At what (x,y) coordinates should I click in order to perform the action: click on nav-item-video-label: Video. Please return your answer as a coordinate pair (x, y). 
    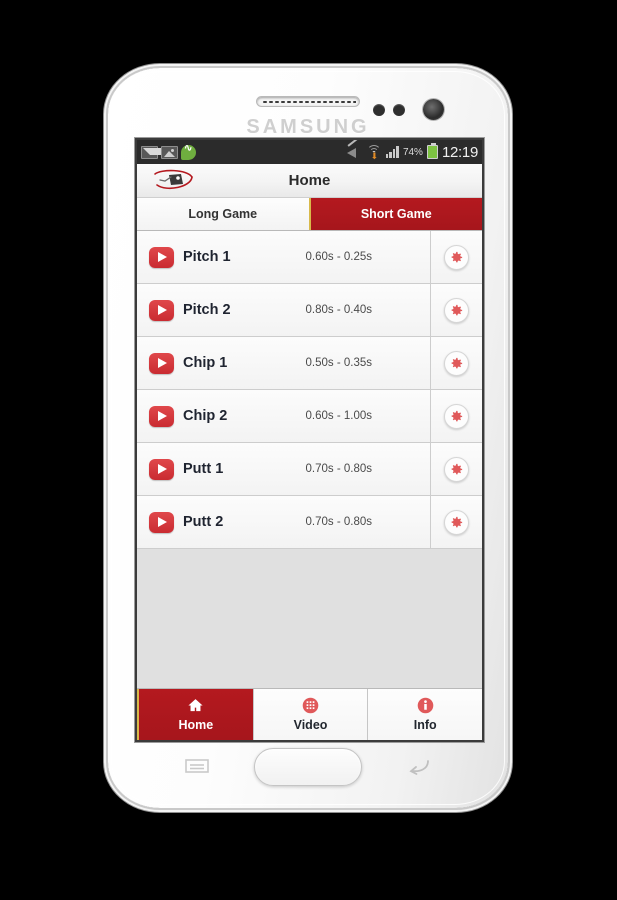
    Looking at the image, I should click on (310, 725).